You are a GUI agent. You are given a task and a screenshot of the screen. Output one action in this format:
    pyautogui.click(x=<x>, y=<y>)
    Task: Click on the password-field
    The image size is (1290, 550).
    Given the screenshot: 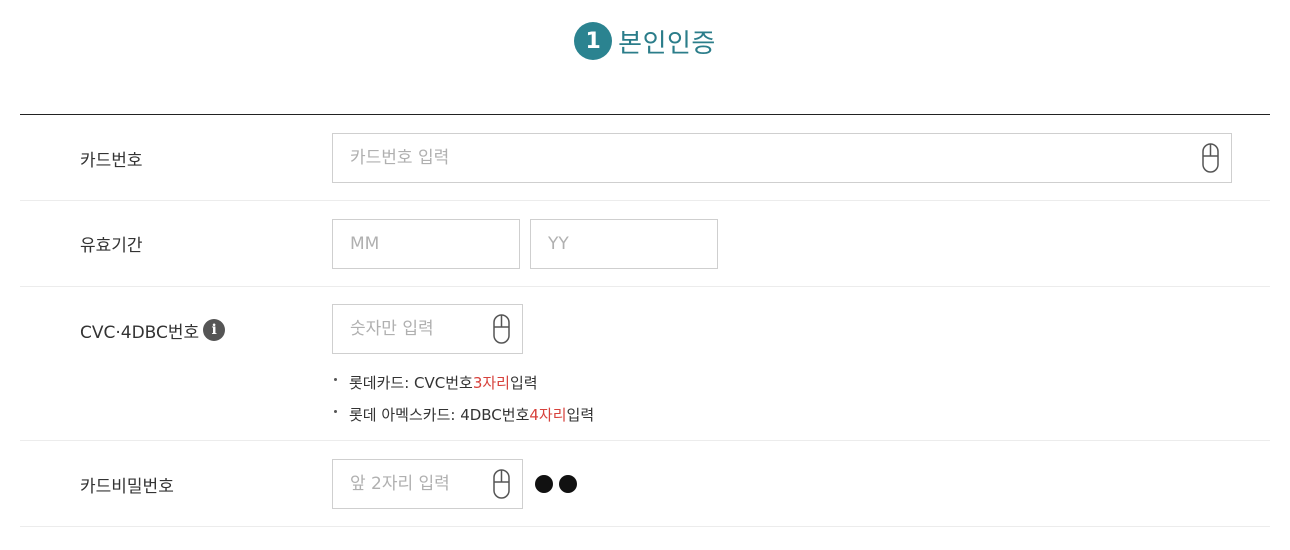 What is the action you would take?
    pyautogui.click(x=427, y=484)
    